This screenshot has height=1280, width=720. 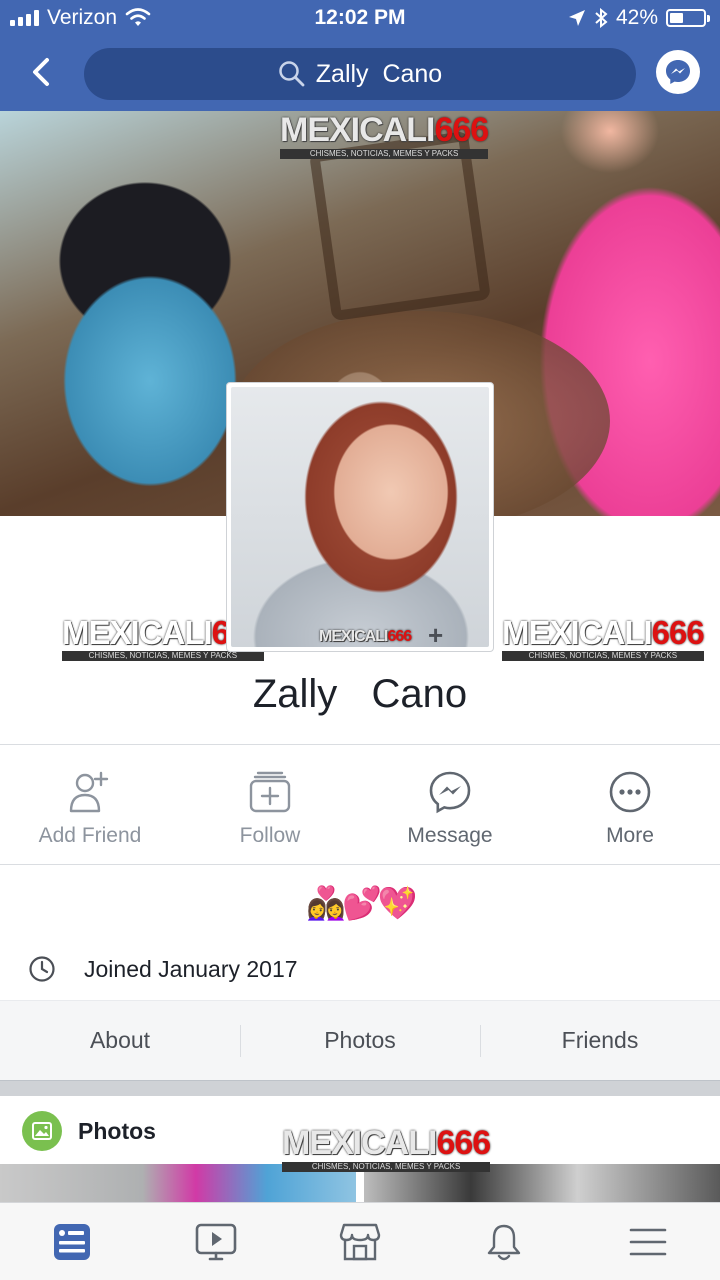 I want to click on nav-marketplace, so click(x=360, y=1241).